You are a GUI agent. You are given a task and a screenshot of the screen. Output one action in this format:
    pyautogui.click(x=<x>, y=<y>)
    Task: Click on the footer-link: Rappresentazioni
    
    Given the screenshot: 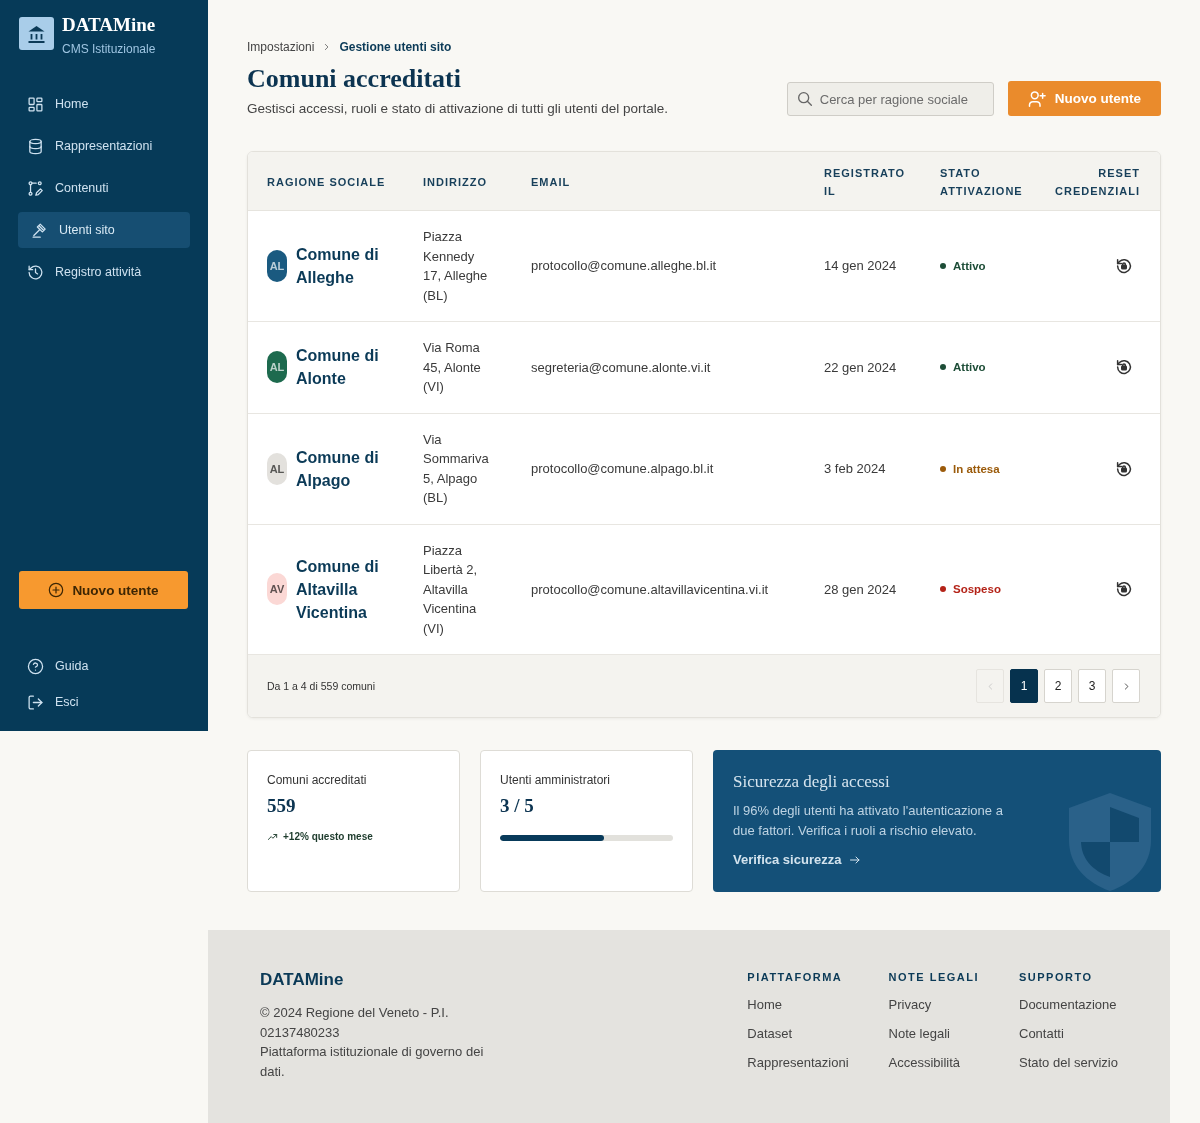 What is the action you would take?
    pyautogui.click(x=798, y=1062)
    